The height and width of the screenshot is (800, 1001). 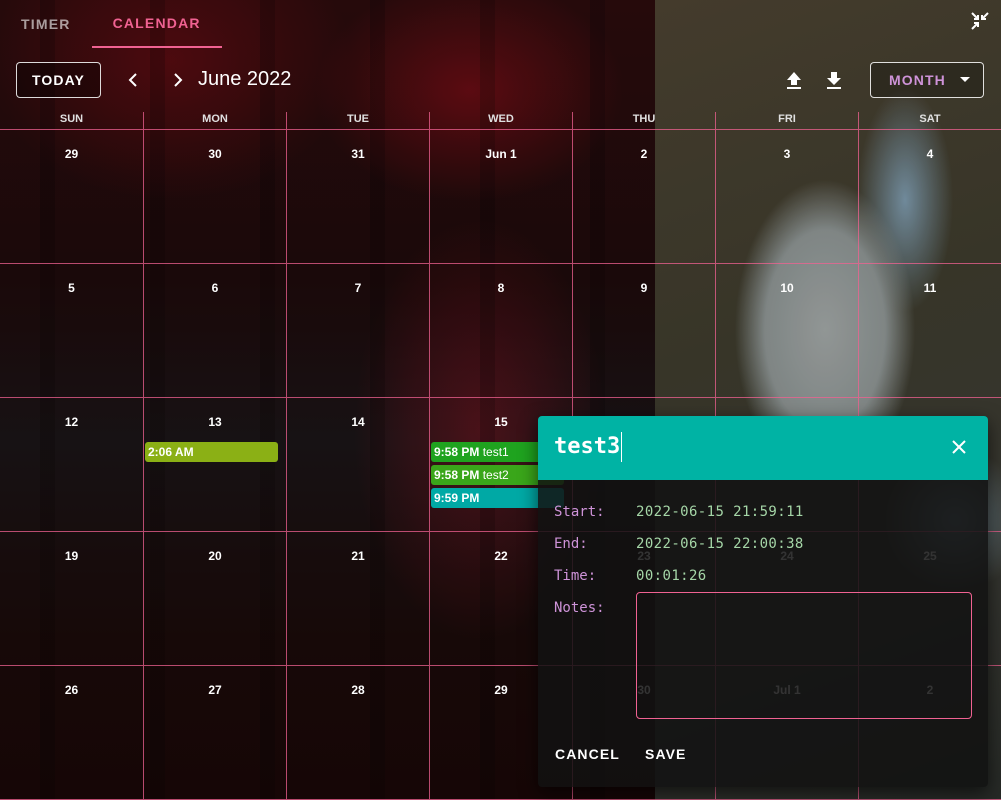 What do you see at coordinates (787, 154) in the screenshot?
I see `day-number: 3` at bounding box center [787, 154].